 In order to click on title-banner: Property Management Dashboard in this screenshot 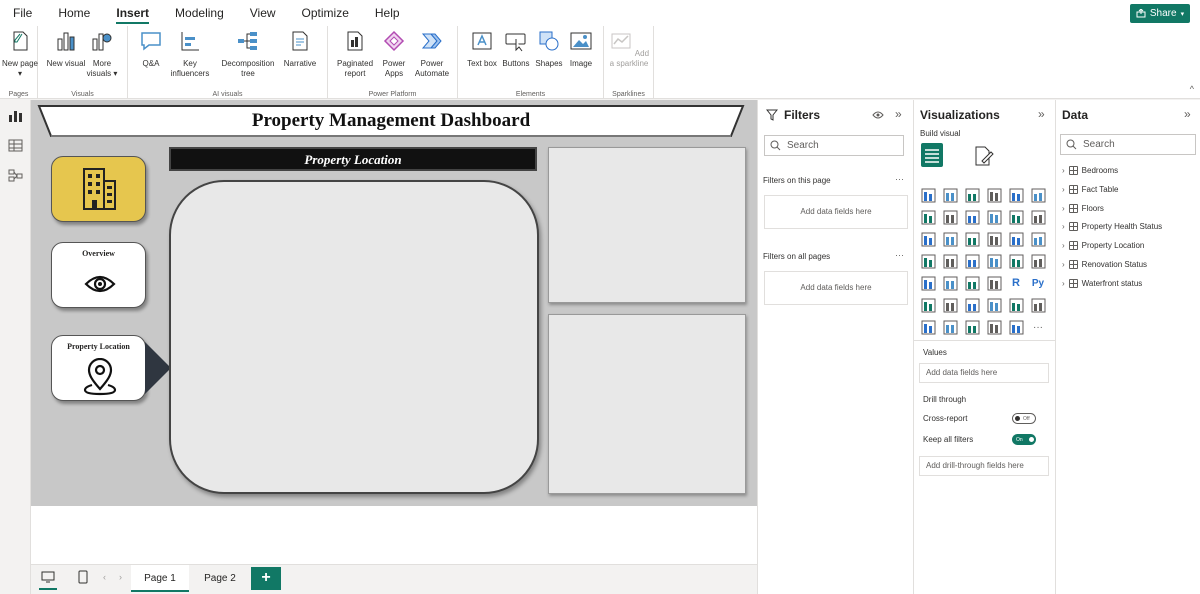, I will do `click(391, 120)`.